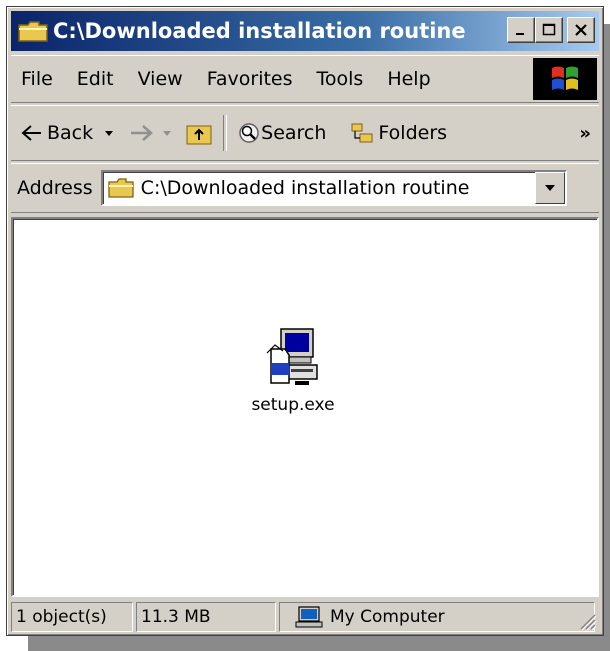  Describe the element at coordinates (206, 617) in the screenshot. I see `status-size: 11.3 MB` at that location.